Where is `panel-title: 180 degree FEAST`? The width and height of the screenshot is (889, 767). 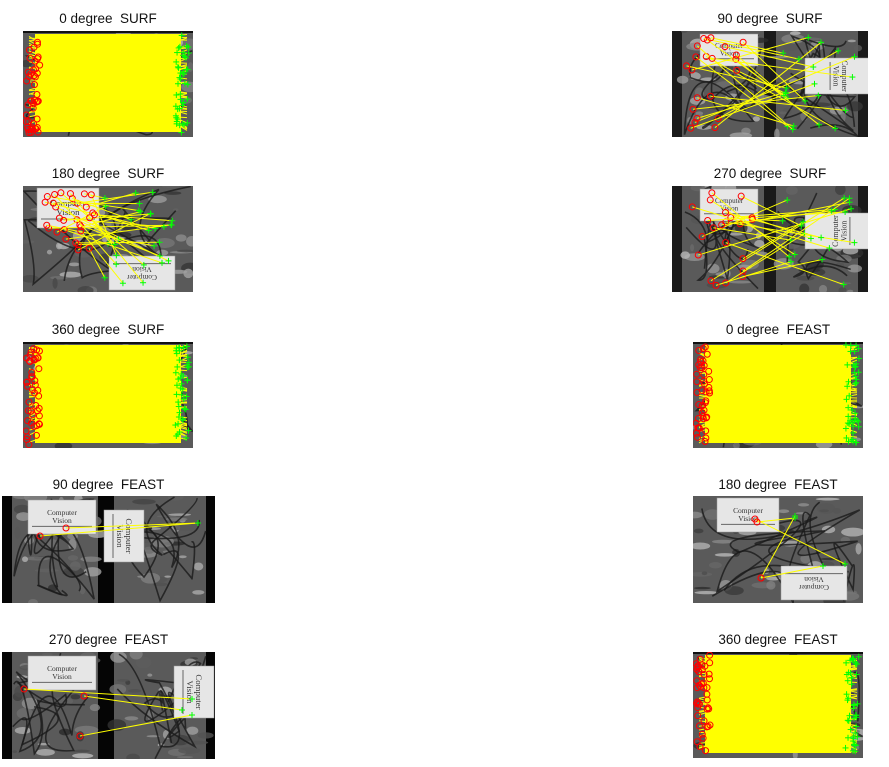 panel-title: 180 degree FEAST is located at coordinates (778, 484).